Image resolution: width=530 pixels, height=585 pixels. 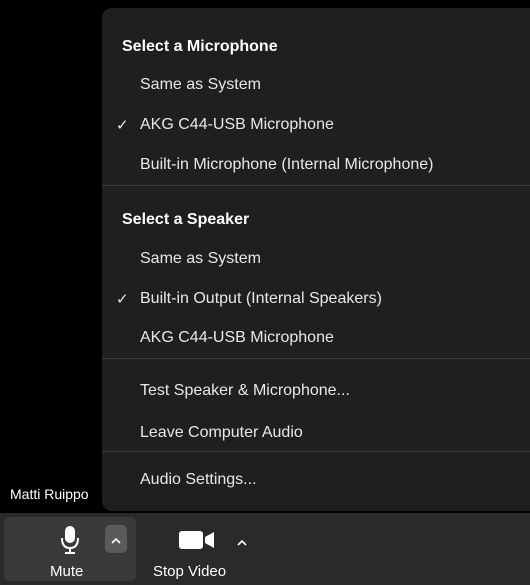 I want to click on video-options-caret-button, so click(x=242, y=541).